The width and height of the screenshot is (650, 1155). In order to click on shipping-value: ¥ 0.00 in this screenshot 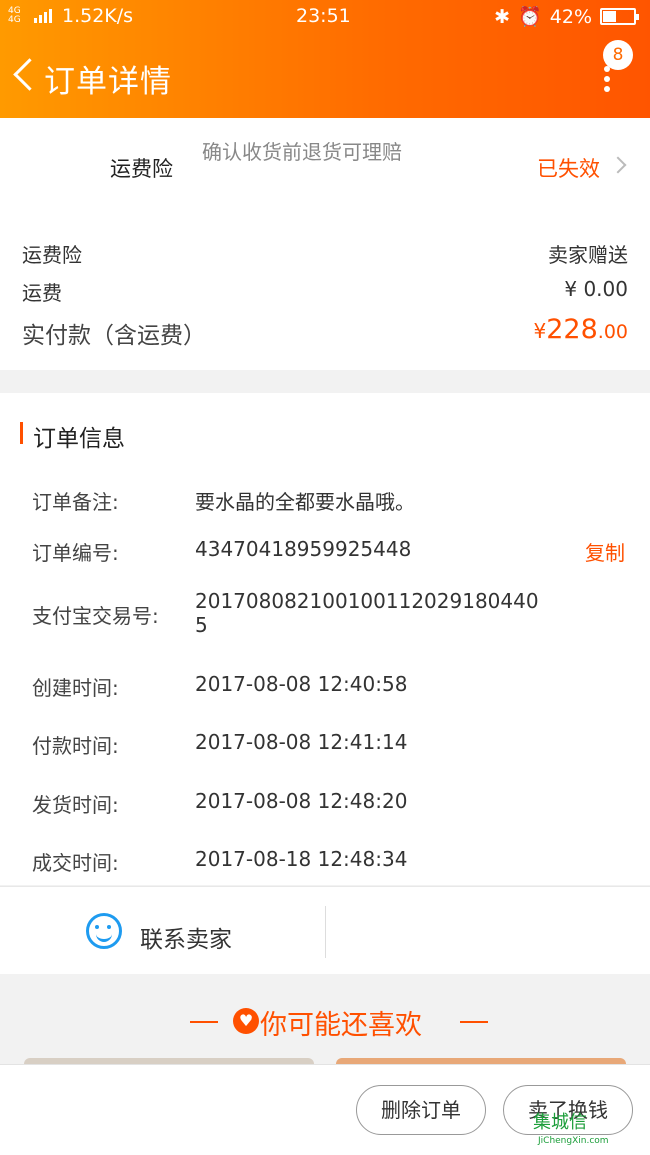, I will do `click(596, 289)`.